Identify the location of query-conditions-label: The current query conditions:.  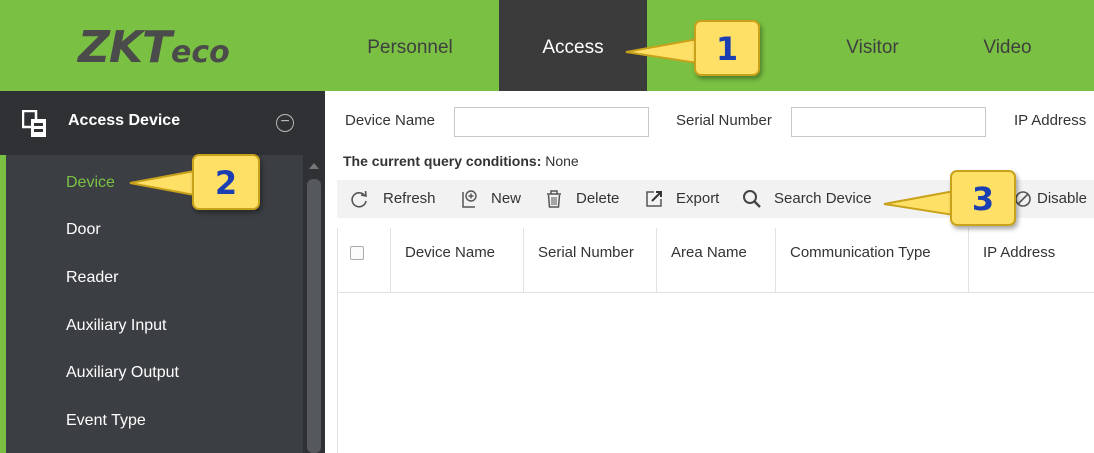
(442, 161).